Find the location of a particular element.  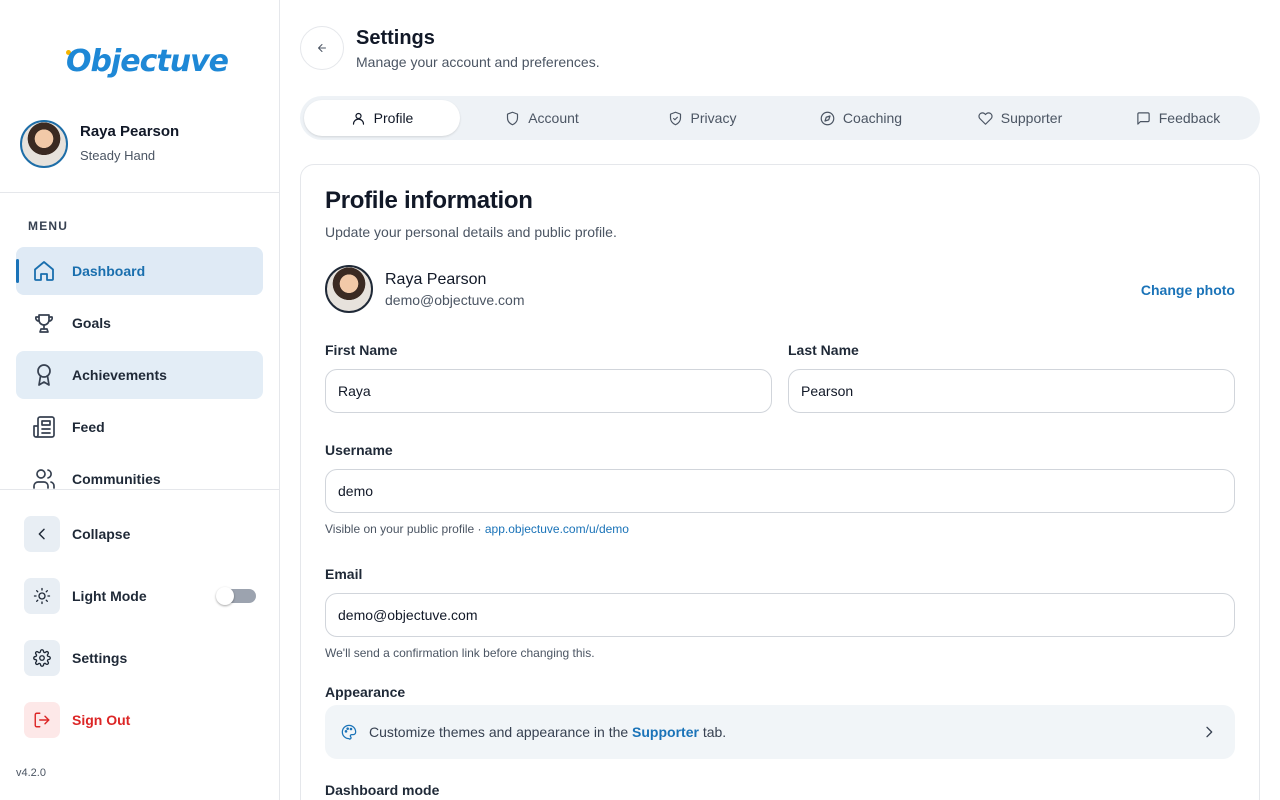

tab-account: Account is located at coordinates (542, 118).